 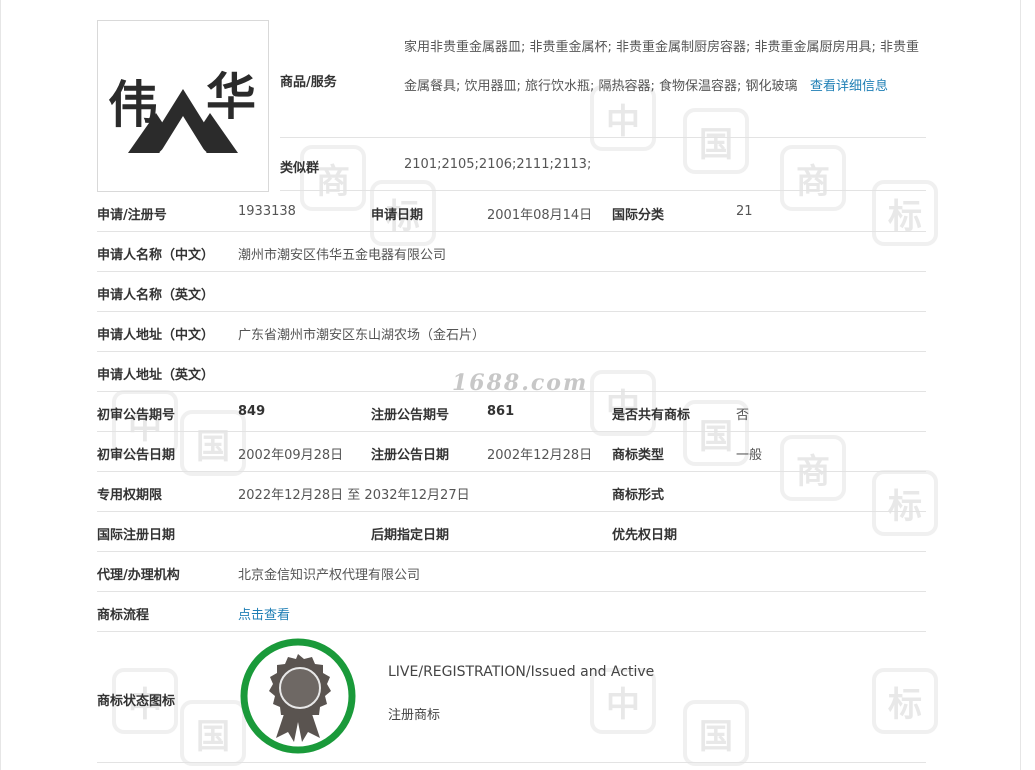 What do you see at coordinates (540, 455) in the screenshot?
I see `reg-notice-date-value: 2002年12月28日` at bounding box center [540, 455].